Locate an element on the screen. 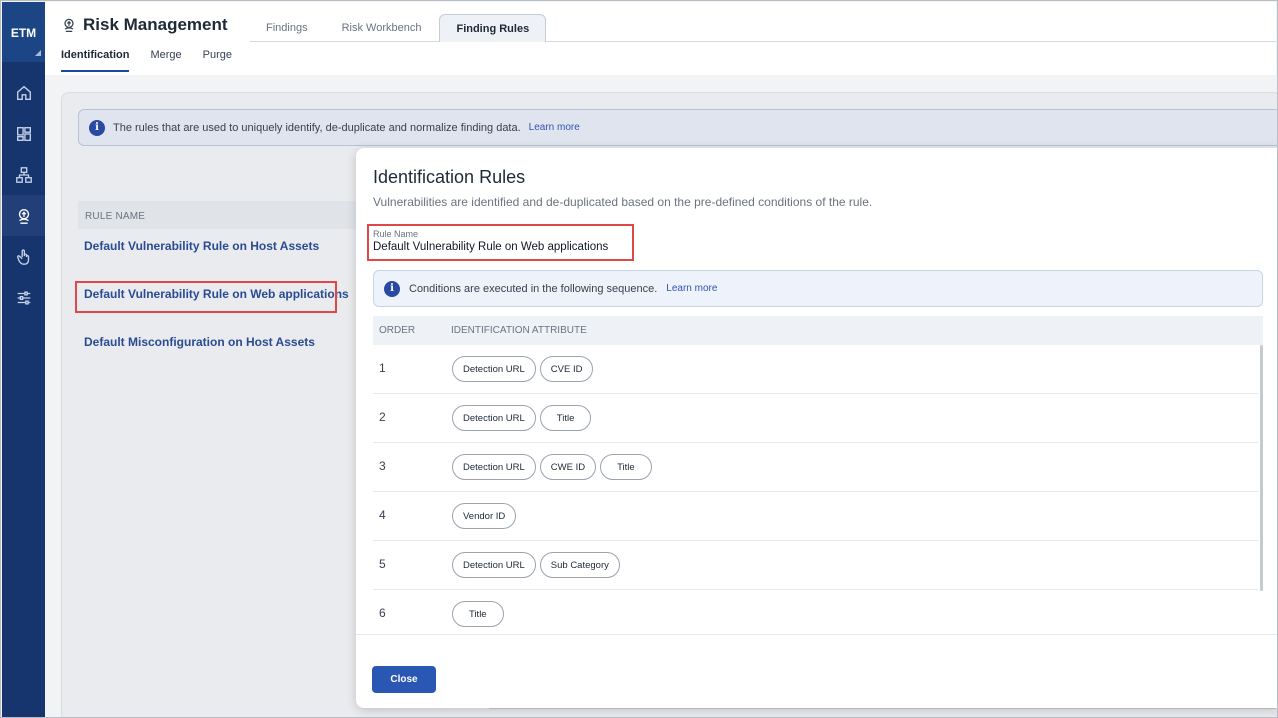 The height and width of the screenshot is (718, 1278). rule-name-column-header: RULE NAME is located at coordinates (223, 215).